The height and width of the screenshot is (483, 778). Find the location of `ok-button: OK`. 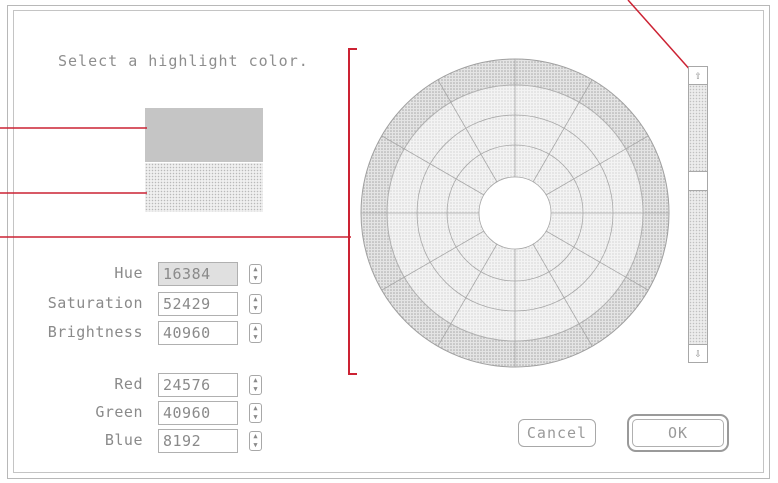

ok-button: OK is located at coordinates (678, 433).